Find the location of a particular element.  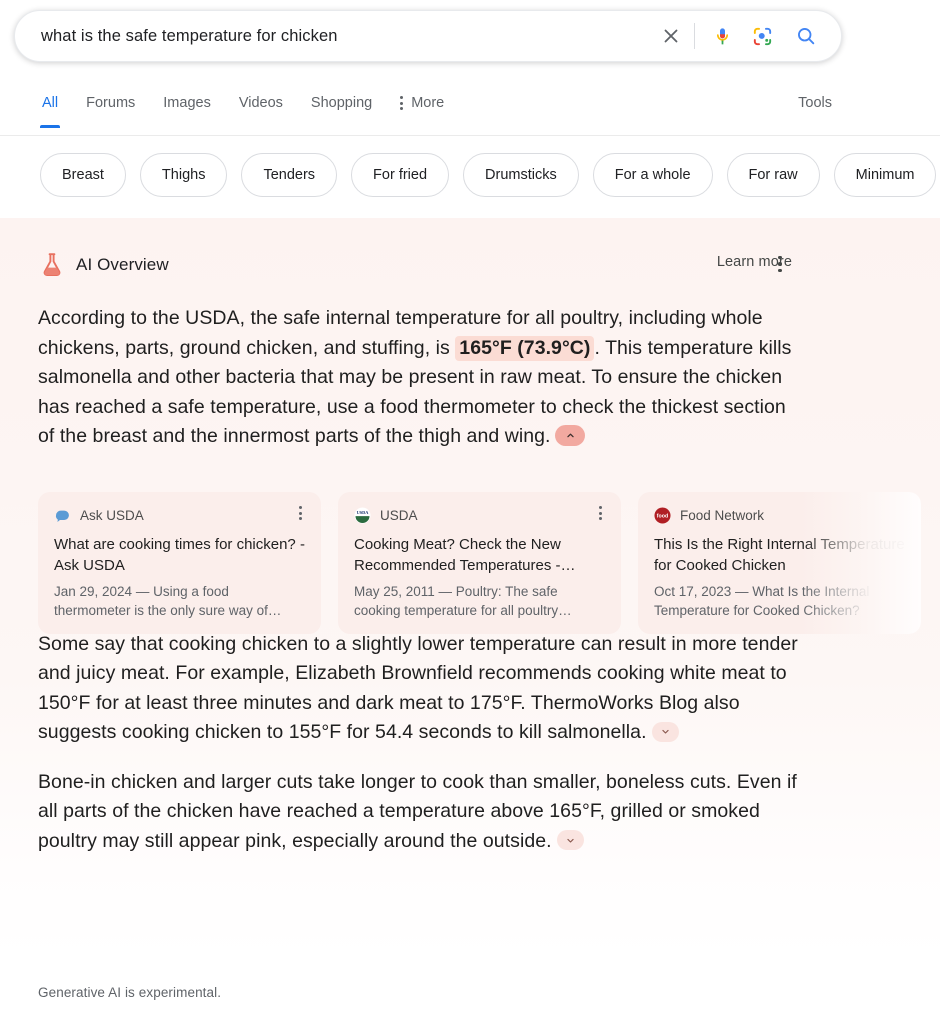

chip-tenders: Tenders is located at coordinates (289, 175).